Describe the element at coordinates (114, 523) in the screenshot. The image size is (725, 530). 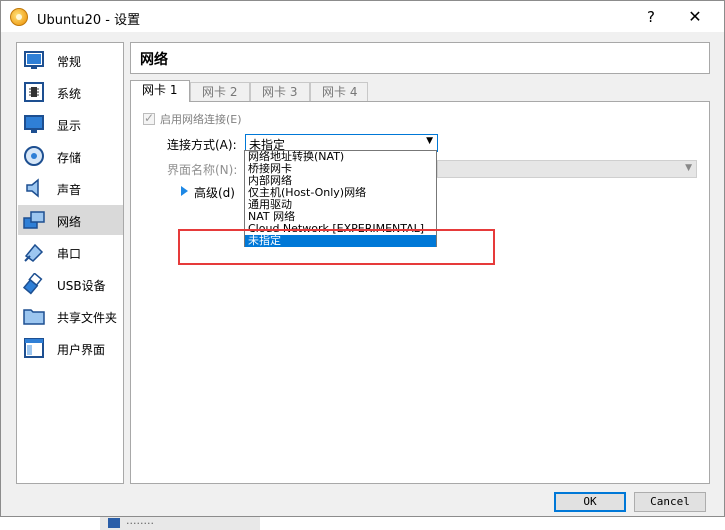
I see `background-icon` at that location.